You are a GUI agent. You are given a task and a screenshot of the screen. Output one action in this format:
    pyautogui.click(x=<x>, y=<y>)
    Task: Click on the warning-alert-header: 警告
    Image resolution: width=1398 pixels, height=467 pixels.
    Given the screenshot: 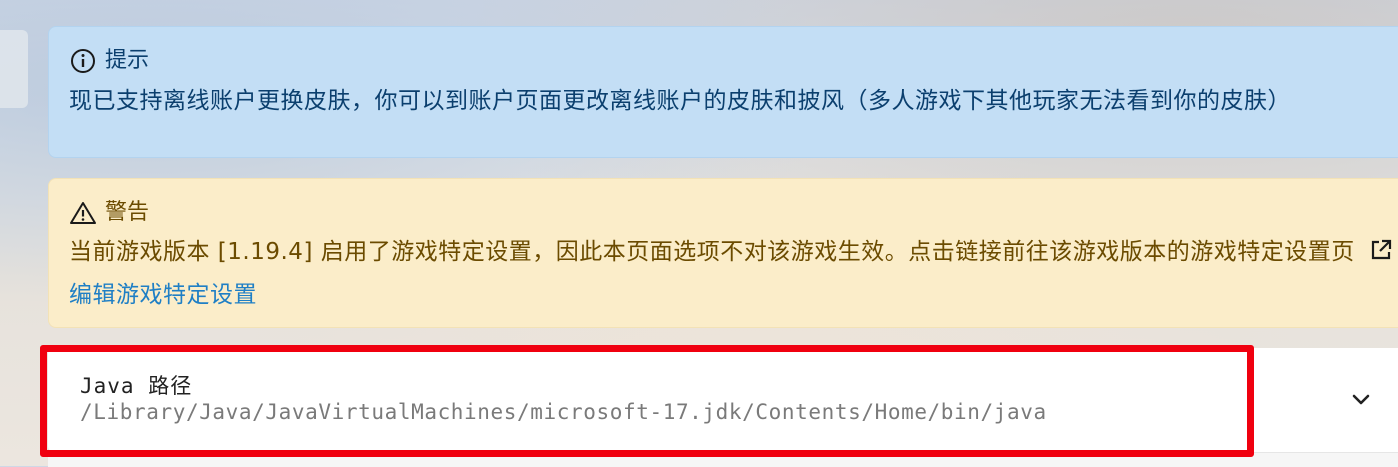 What is the action you would take?
    pyautogui.click(x=109, y=213)
    